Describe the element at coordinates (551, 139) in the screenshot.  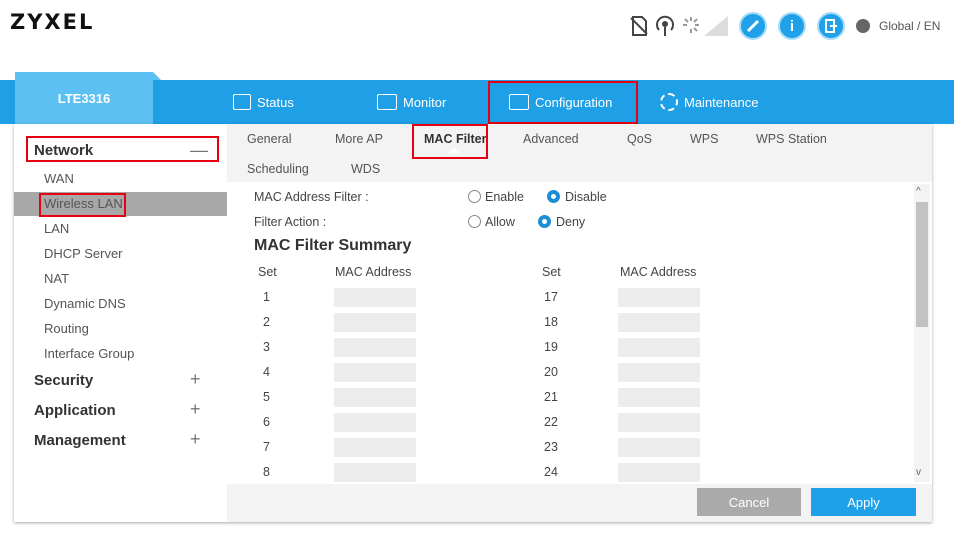
I see `tab-advanced: Advanced` at that location.